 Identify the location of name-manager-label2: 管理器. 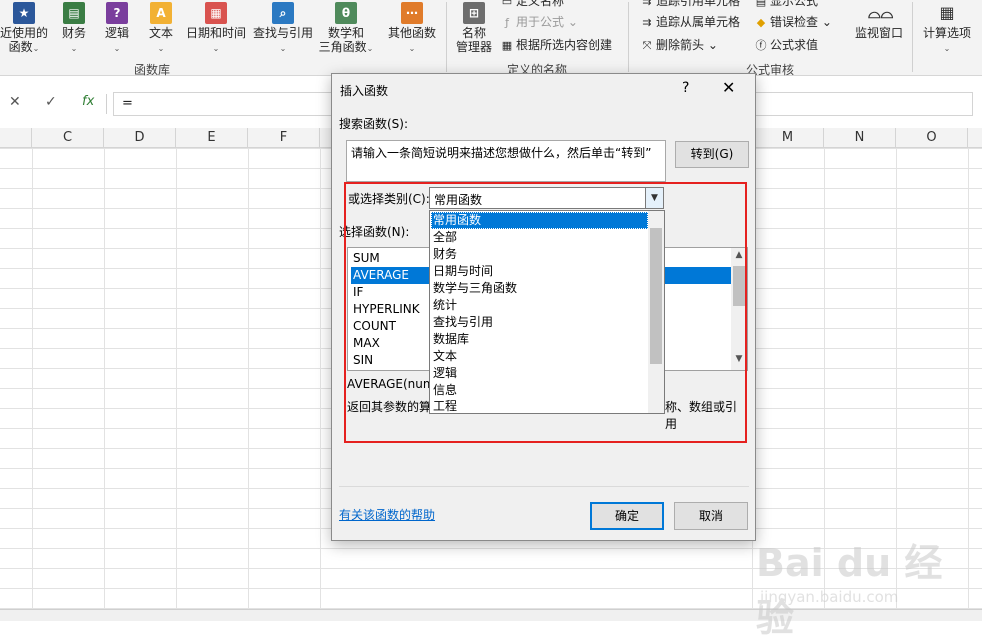
(473, 47).